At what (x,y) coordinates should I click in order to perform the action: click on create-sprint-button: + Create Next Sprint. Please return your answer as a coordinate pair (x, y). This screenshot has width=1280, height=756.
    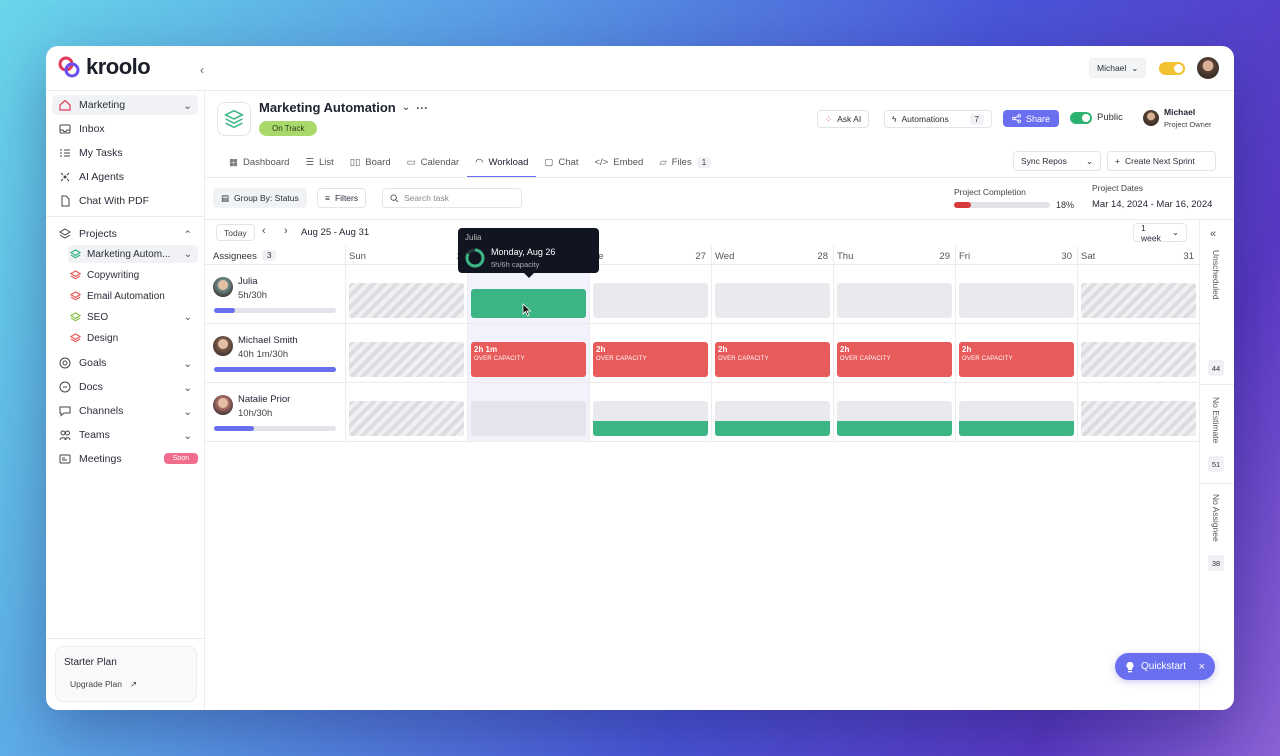
    Looking at the image, I should click on (1161, 161).